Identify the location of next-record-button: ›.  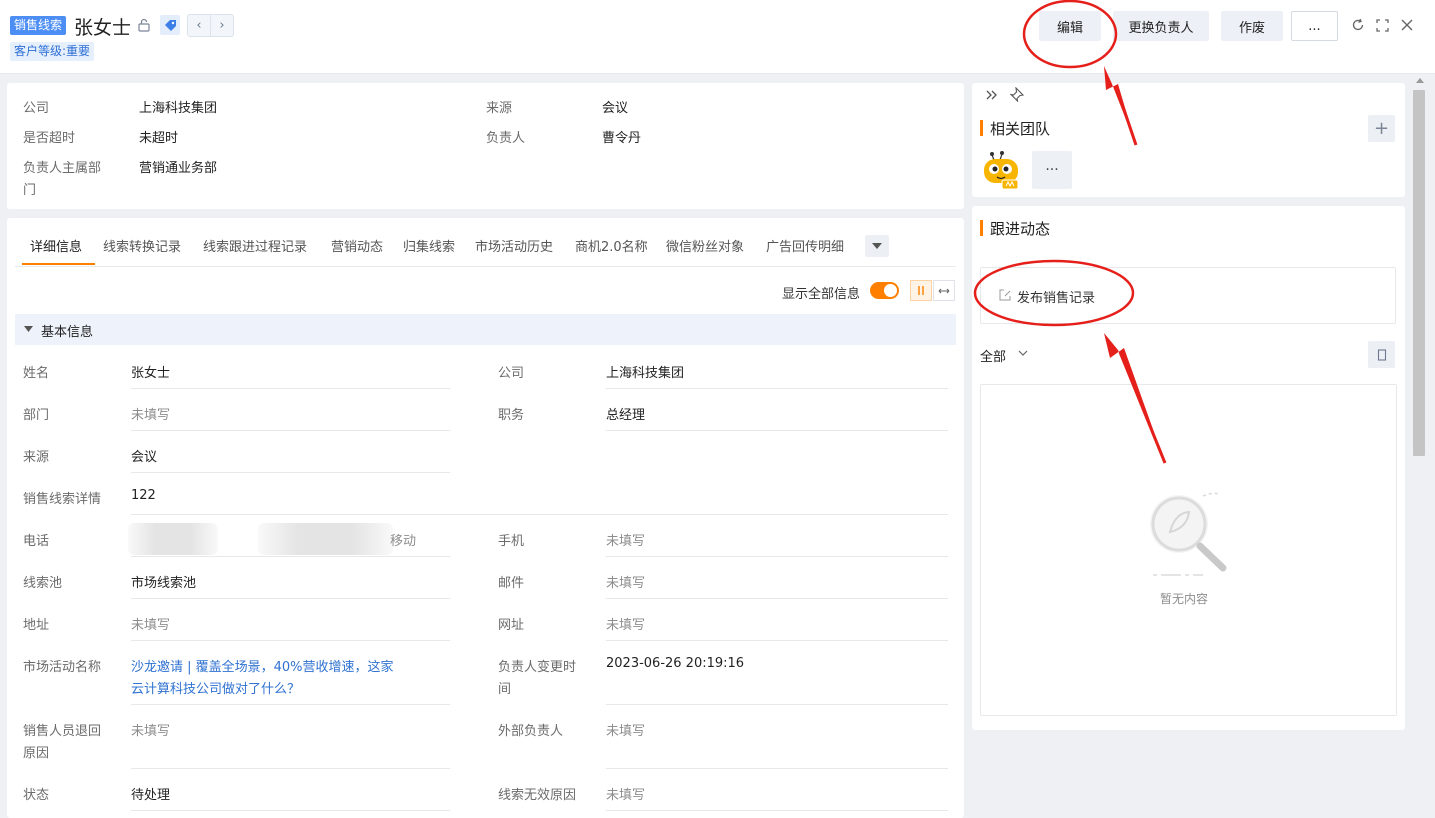
(221, 25).